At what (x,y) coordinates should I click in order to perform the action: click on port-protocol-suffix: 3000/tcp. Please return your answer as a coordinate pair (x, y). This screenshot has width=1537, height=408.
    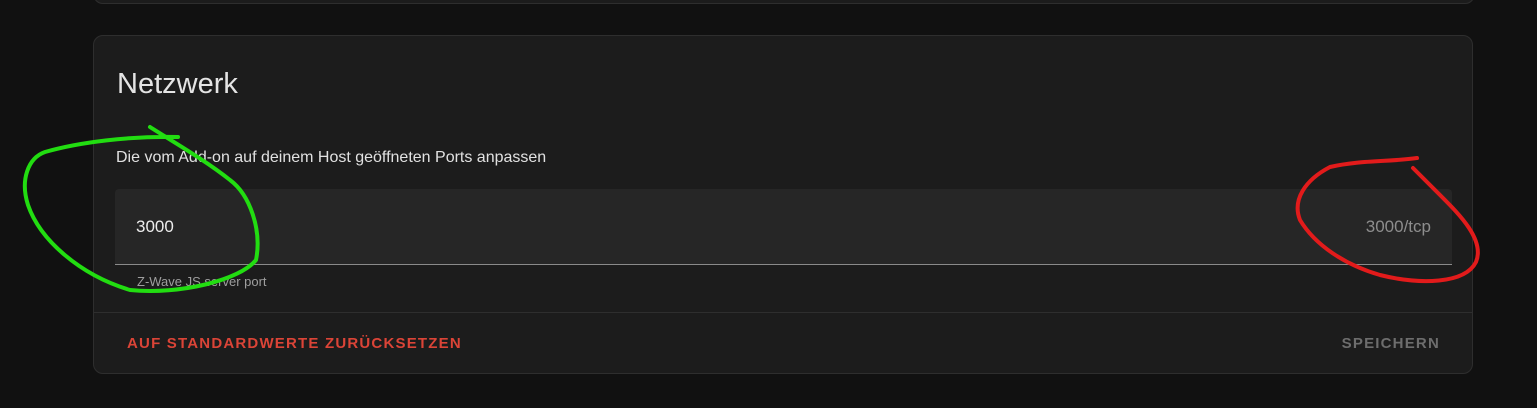
    Looking at the image, I should click on (1398, 226).